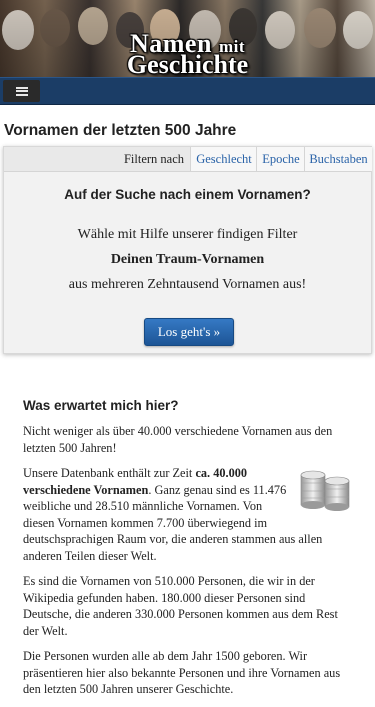 The width and height of the screenshot is (375, 707). Describe the element at coordinates (338, 159) in the screenshot. I see `filter-link-buchstaben: Buchstaben` at that location.